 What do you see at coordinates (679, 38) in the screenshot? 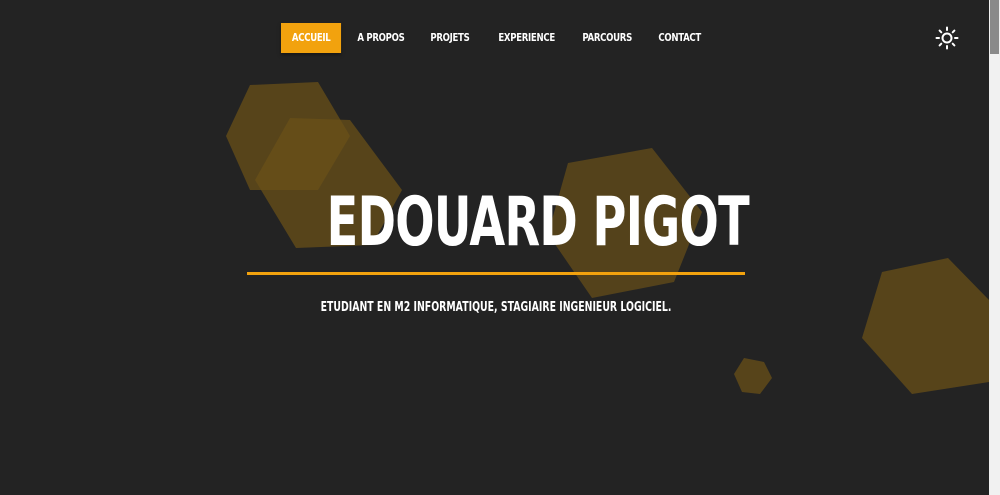
I see `nav-item-contact: CONTACT` at bounding box center [679, 38].